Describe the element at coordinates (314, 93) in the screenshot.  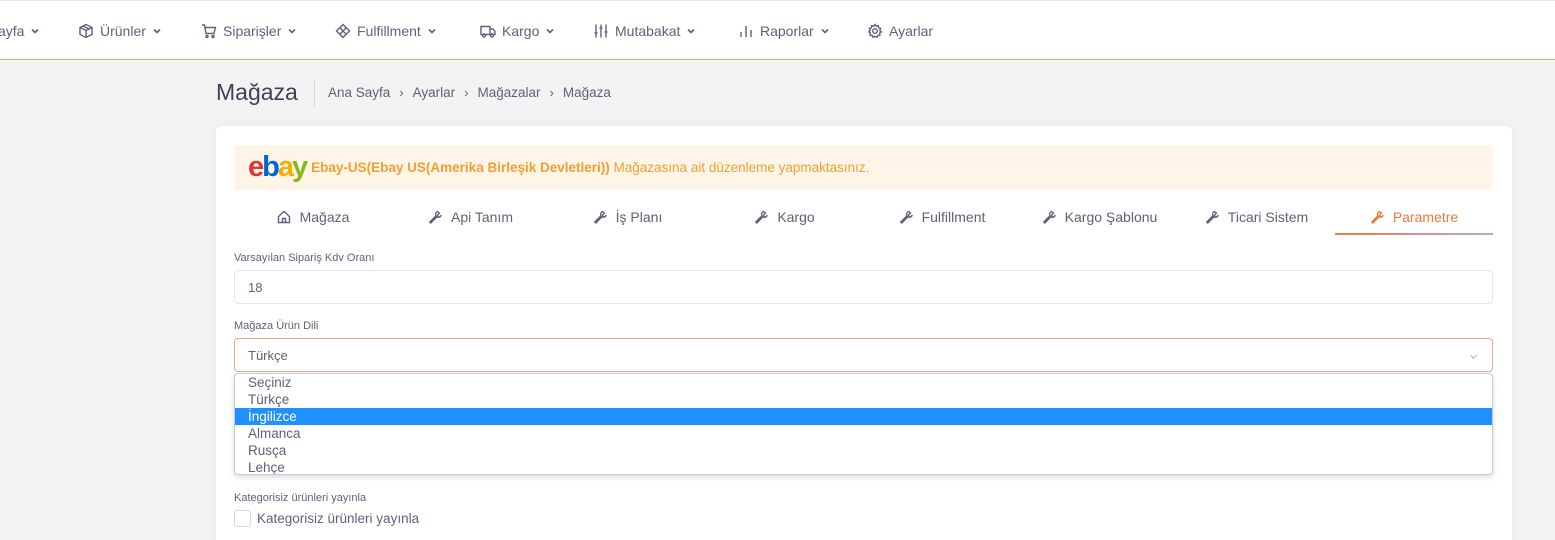
I see `title-divider` at that location.